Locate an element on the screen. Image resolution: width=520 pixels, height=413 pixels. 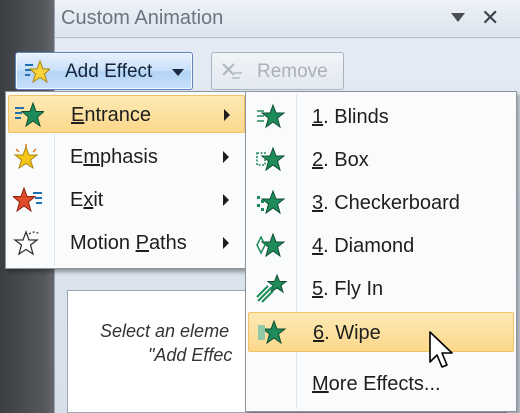
submenu-item-label: 2. Box is located at coordinates (340, 160).